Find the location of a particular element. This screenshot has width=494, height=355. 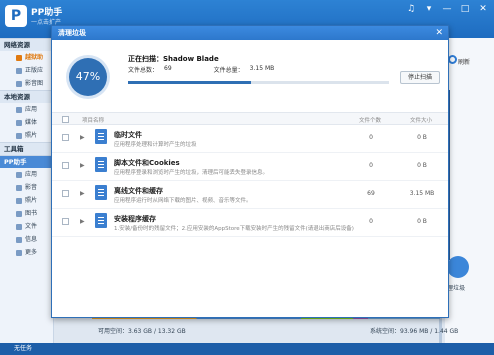

sidebar-item-local-photos: 照片 is located at coordinates (26, 135).